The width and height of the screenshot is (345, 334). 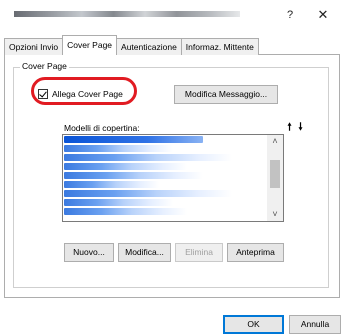 What do you see at coordinates (295, 127) in the screenshot?
I see `reorder-controls: 🠕 🠗` at bounding box center [295, 127].